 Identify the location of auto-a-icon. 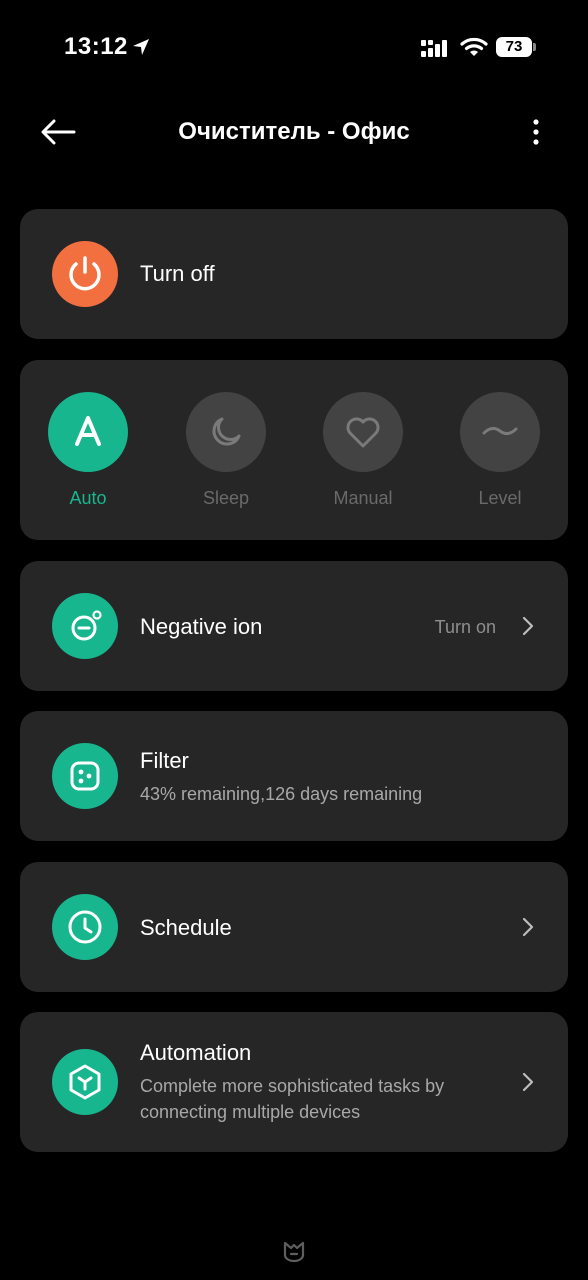
(88, 431).